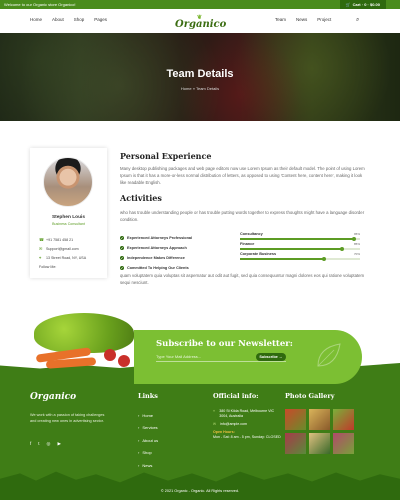 This screenshot has width=400, height=500. Describe the element at coordinates (200, 74) in the screenshot. I see `page-title: Team Details` at that location.